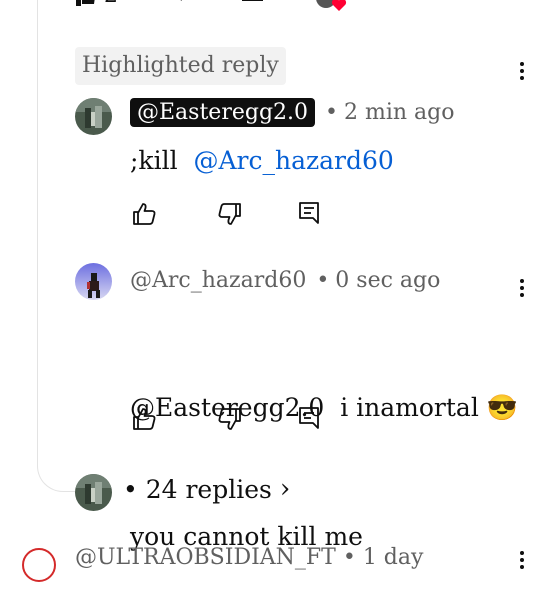 Image resolution: width=560 pixels, height=601 pixels. I want to click on heart-icon, so click(339, 5).